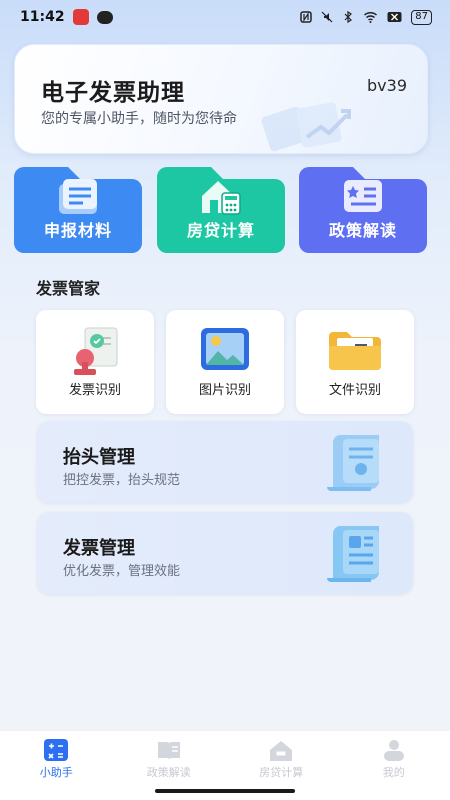 This screenshot has width=450, height=800. I want to click on tool-image-recognition: 图片识别, so click(225, 362).